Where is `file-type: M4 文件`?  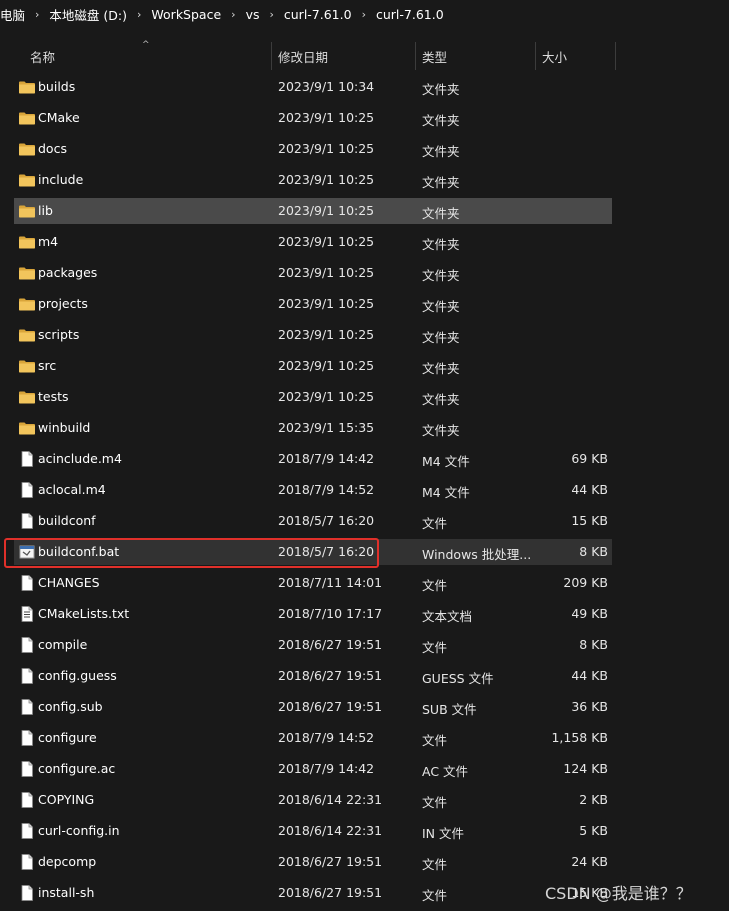 file-type: M4 文件 is located at coordinates (446, 492).